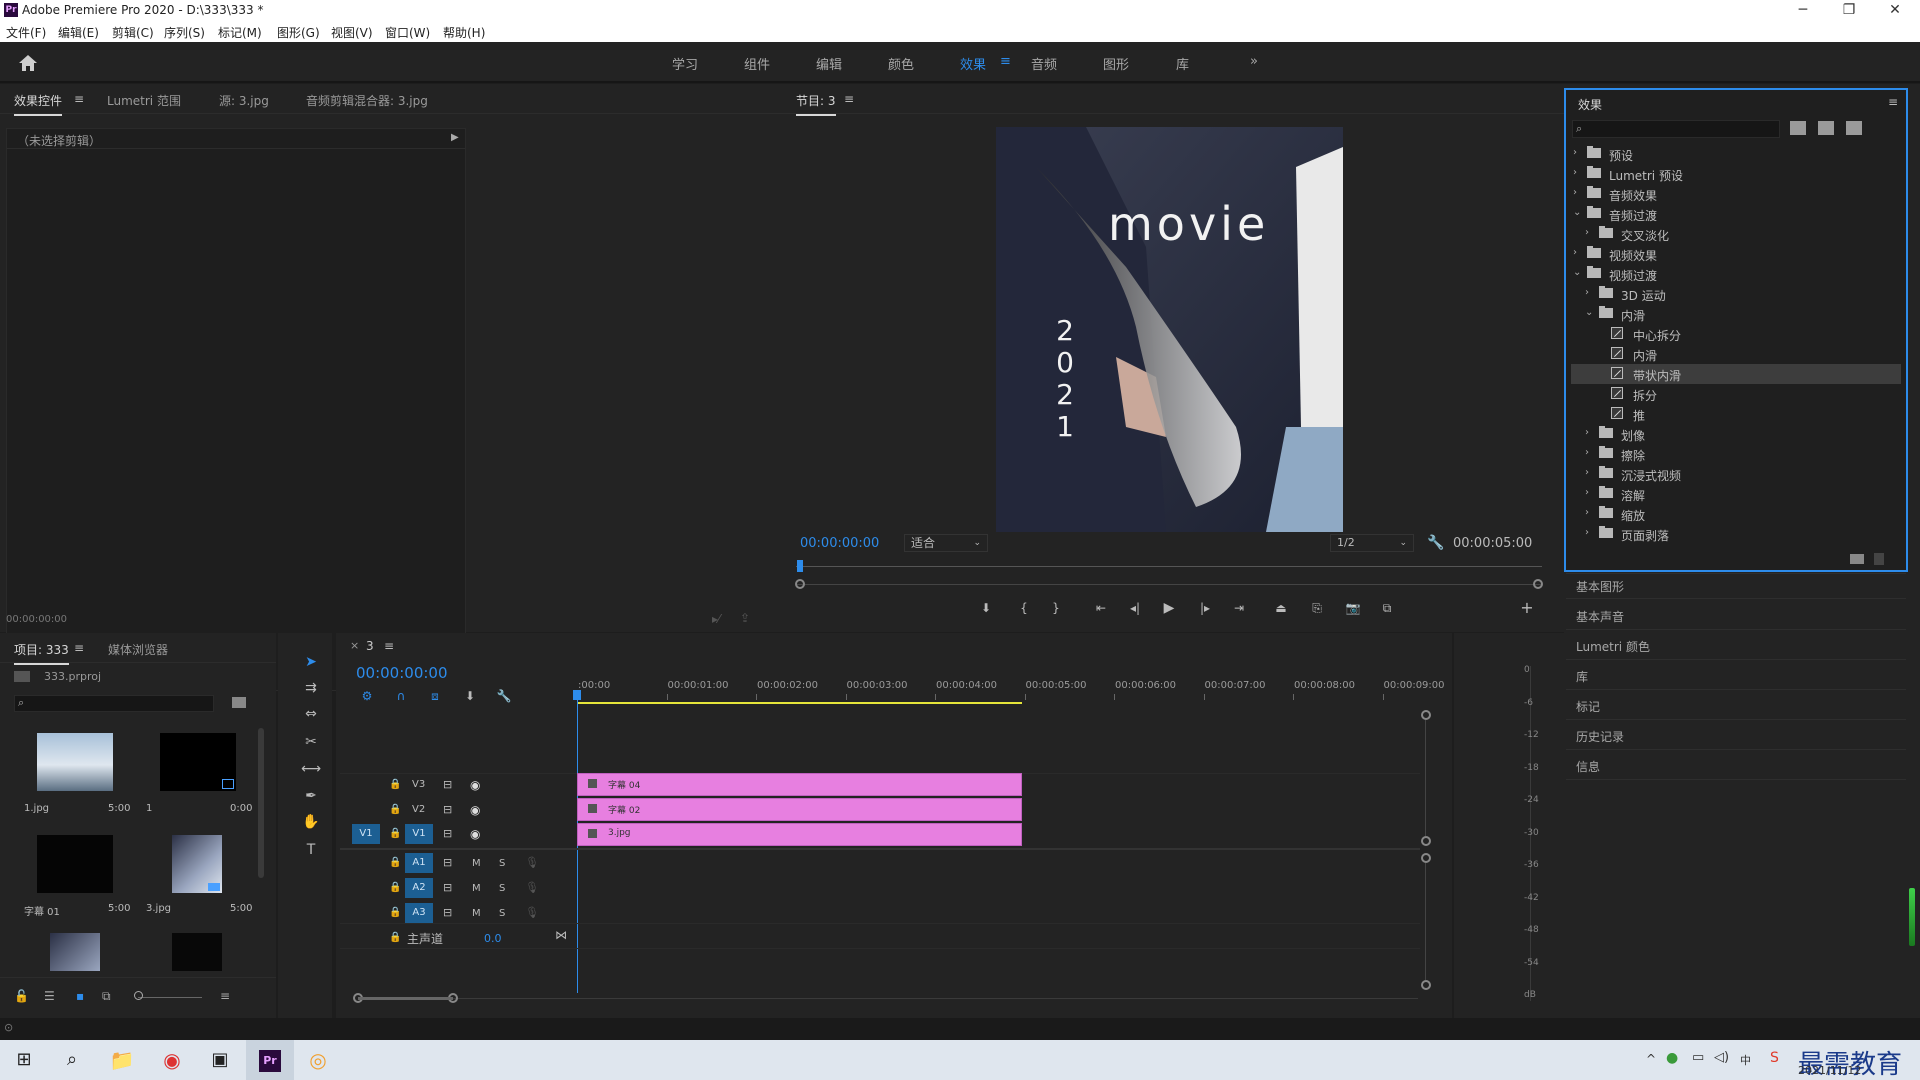  Describe the element at coordinates (239, 702) in the screenshot. I see `new-bin-search-icon` at that location.